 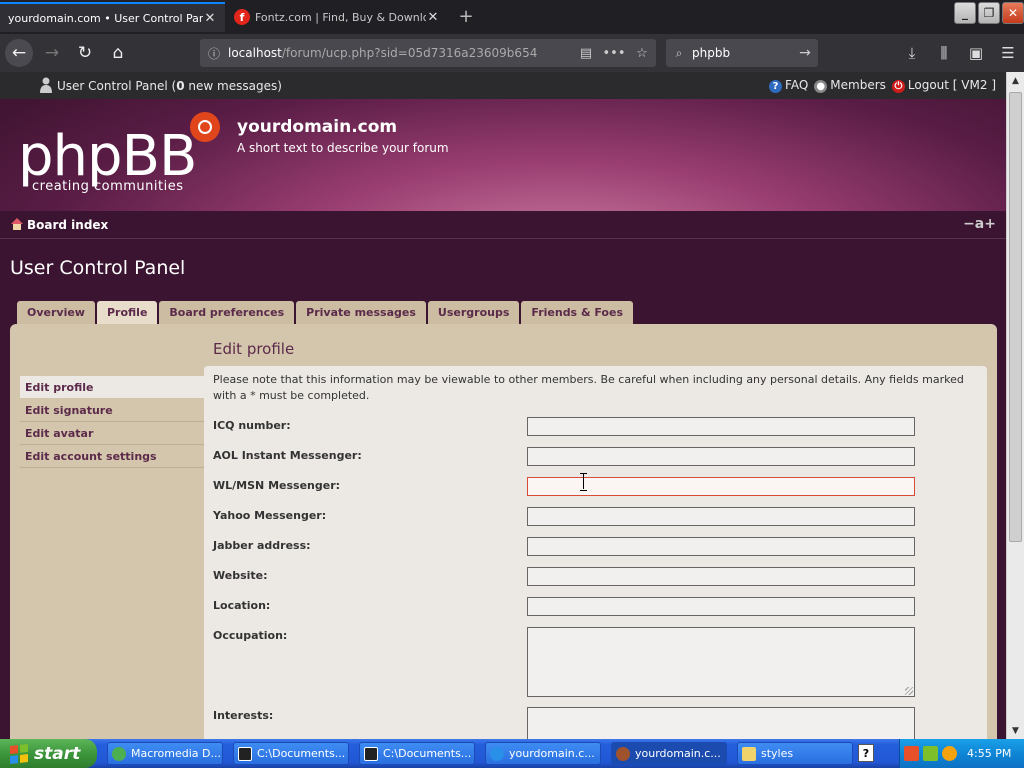 I want to click on tab-profile: Profile, so click(x=127, y=312).